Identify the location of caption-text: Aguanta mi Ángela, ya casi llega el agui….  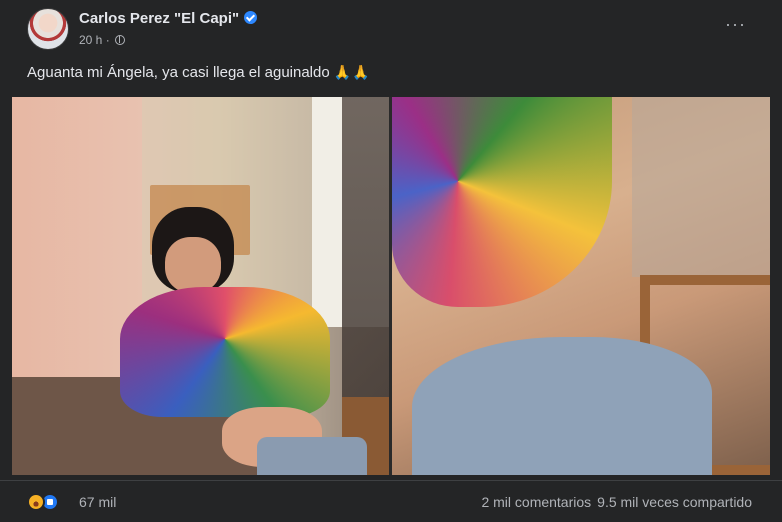
(178, 72).